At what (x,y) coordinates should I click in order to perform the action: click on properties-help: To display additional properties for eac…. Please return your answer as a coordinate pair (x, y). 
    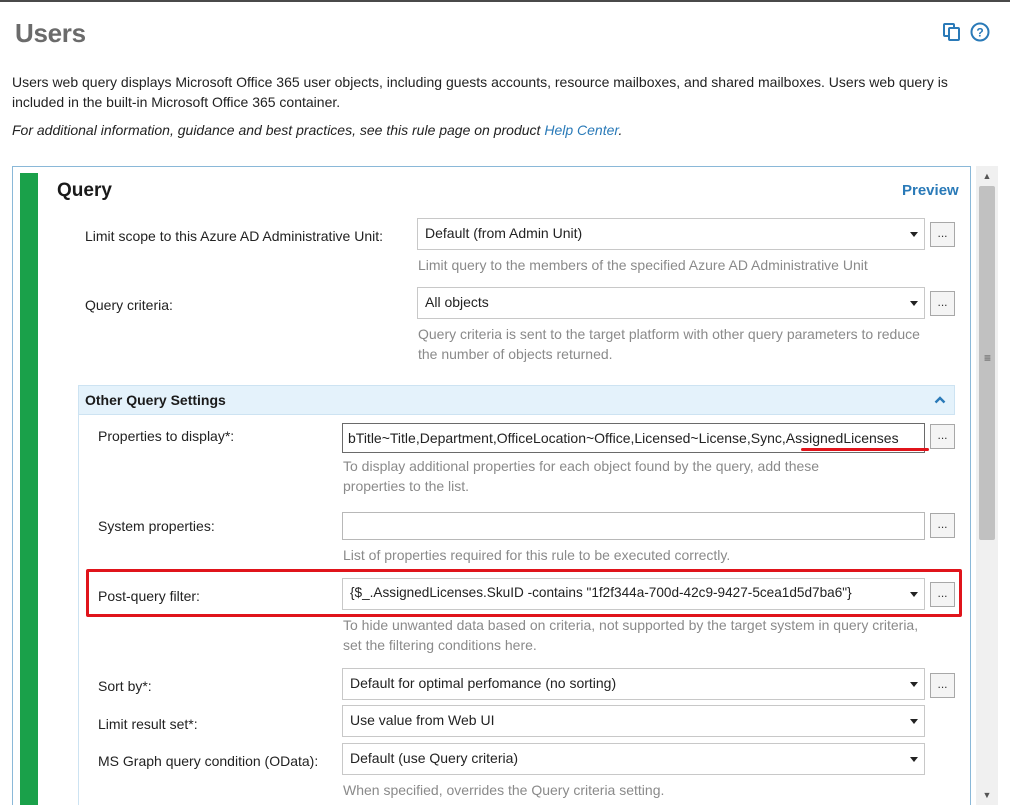
    Looking at the image, I should click on (581, 476).